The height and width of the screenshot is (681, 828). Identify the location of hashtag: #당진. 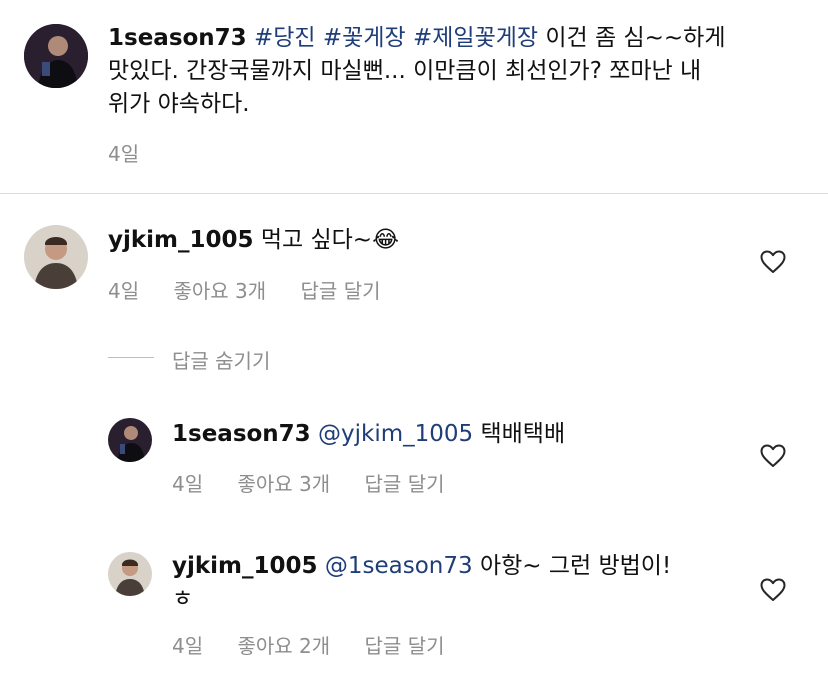
(285, 38).